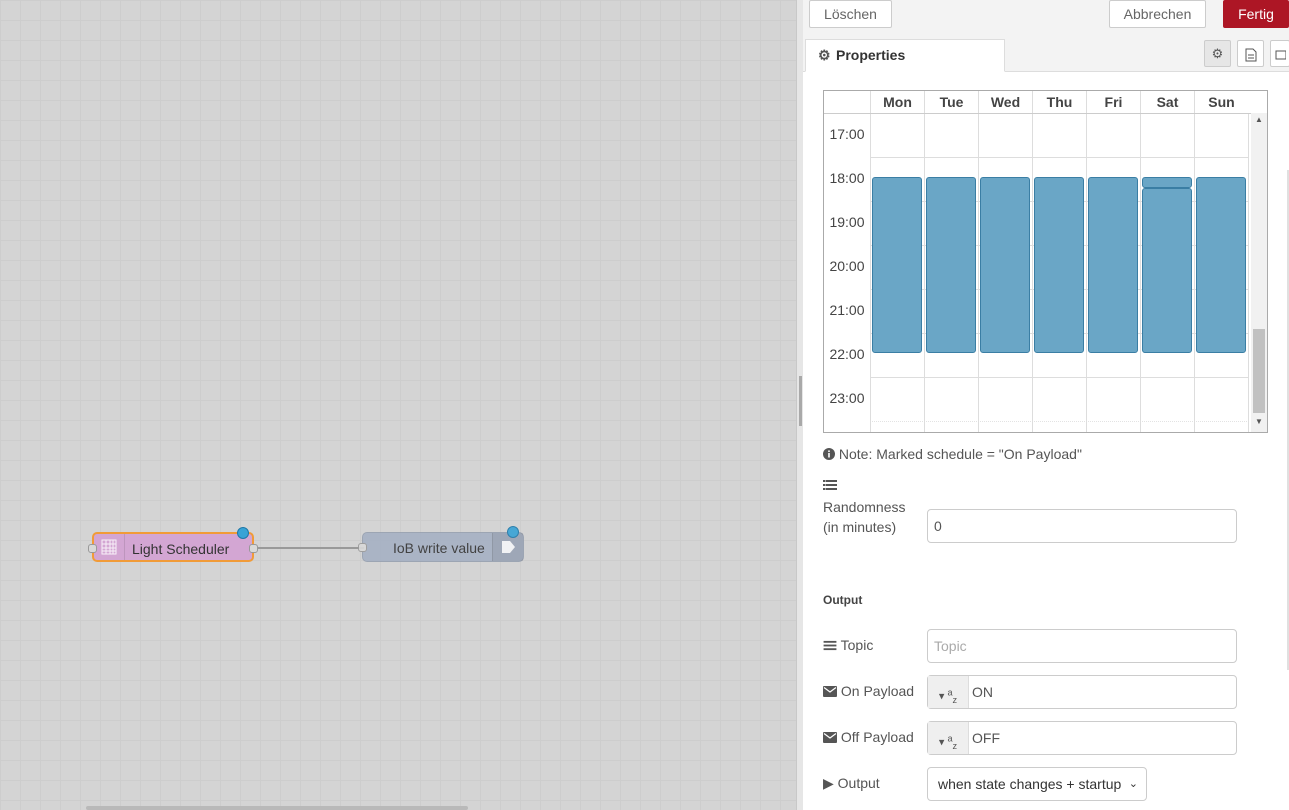  What do you see at coordinates (800, 401) in the screenshot?
I see `splitter-handle` at bounding box center [800, 401].